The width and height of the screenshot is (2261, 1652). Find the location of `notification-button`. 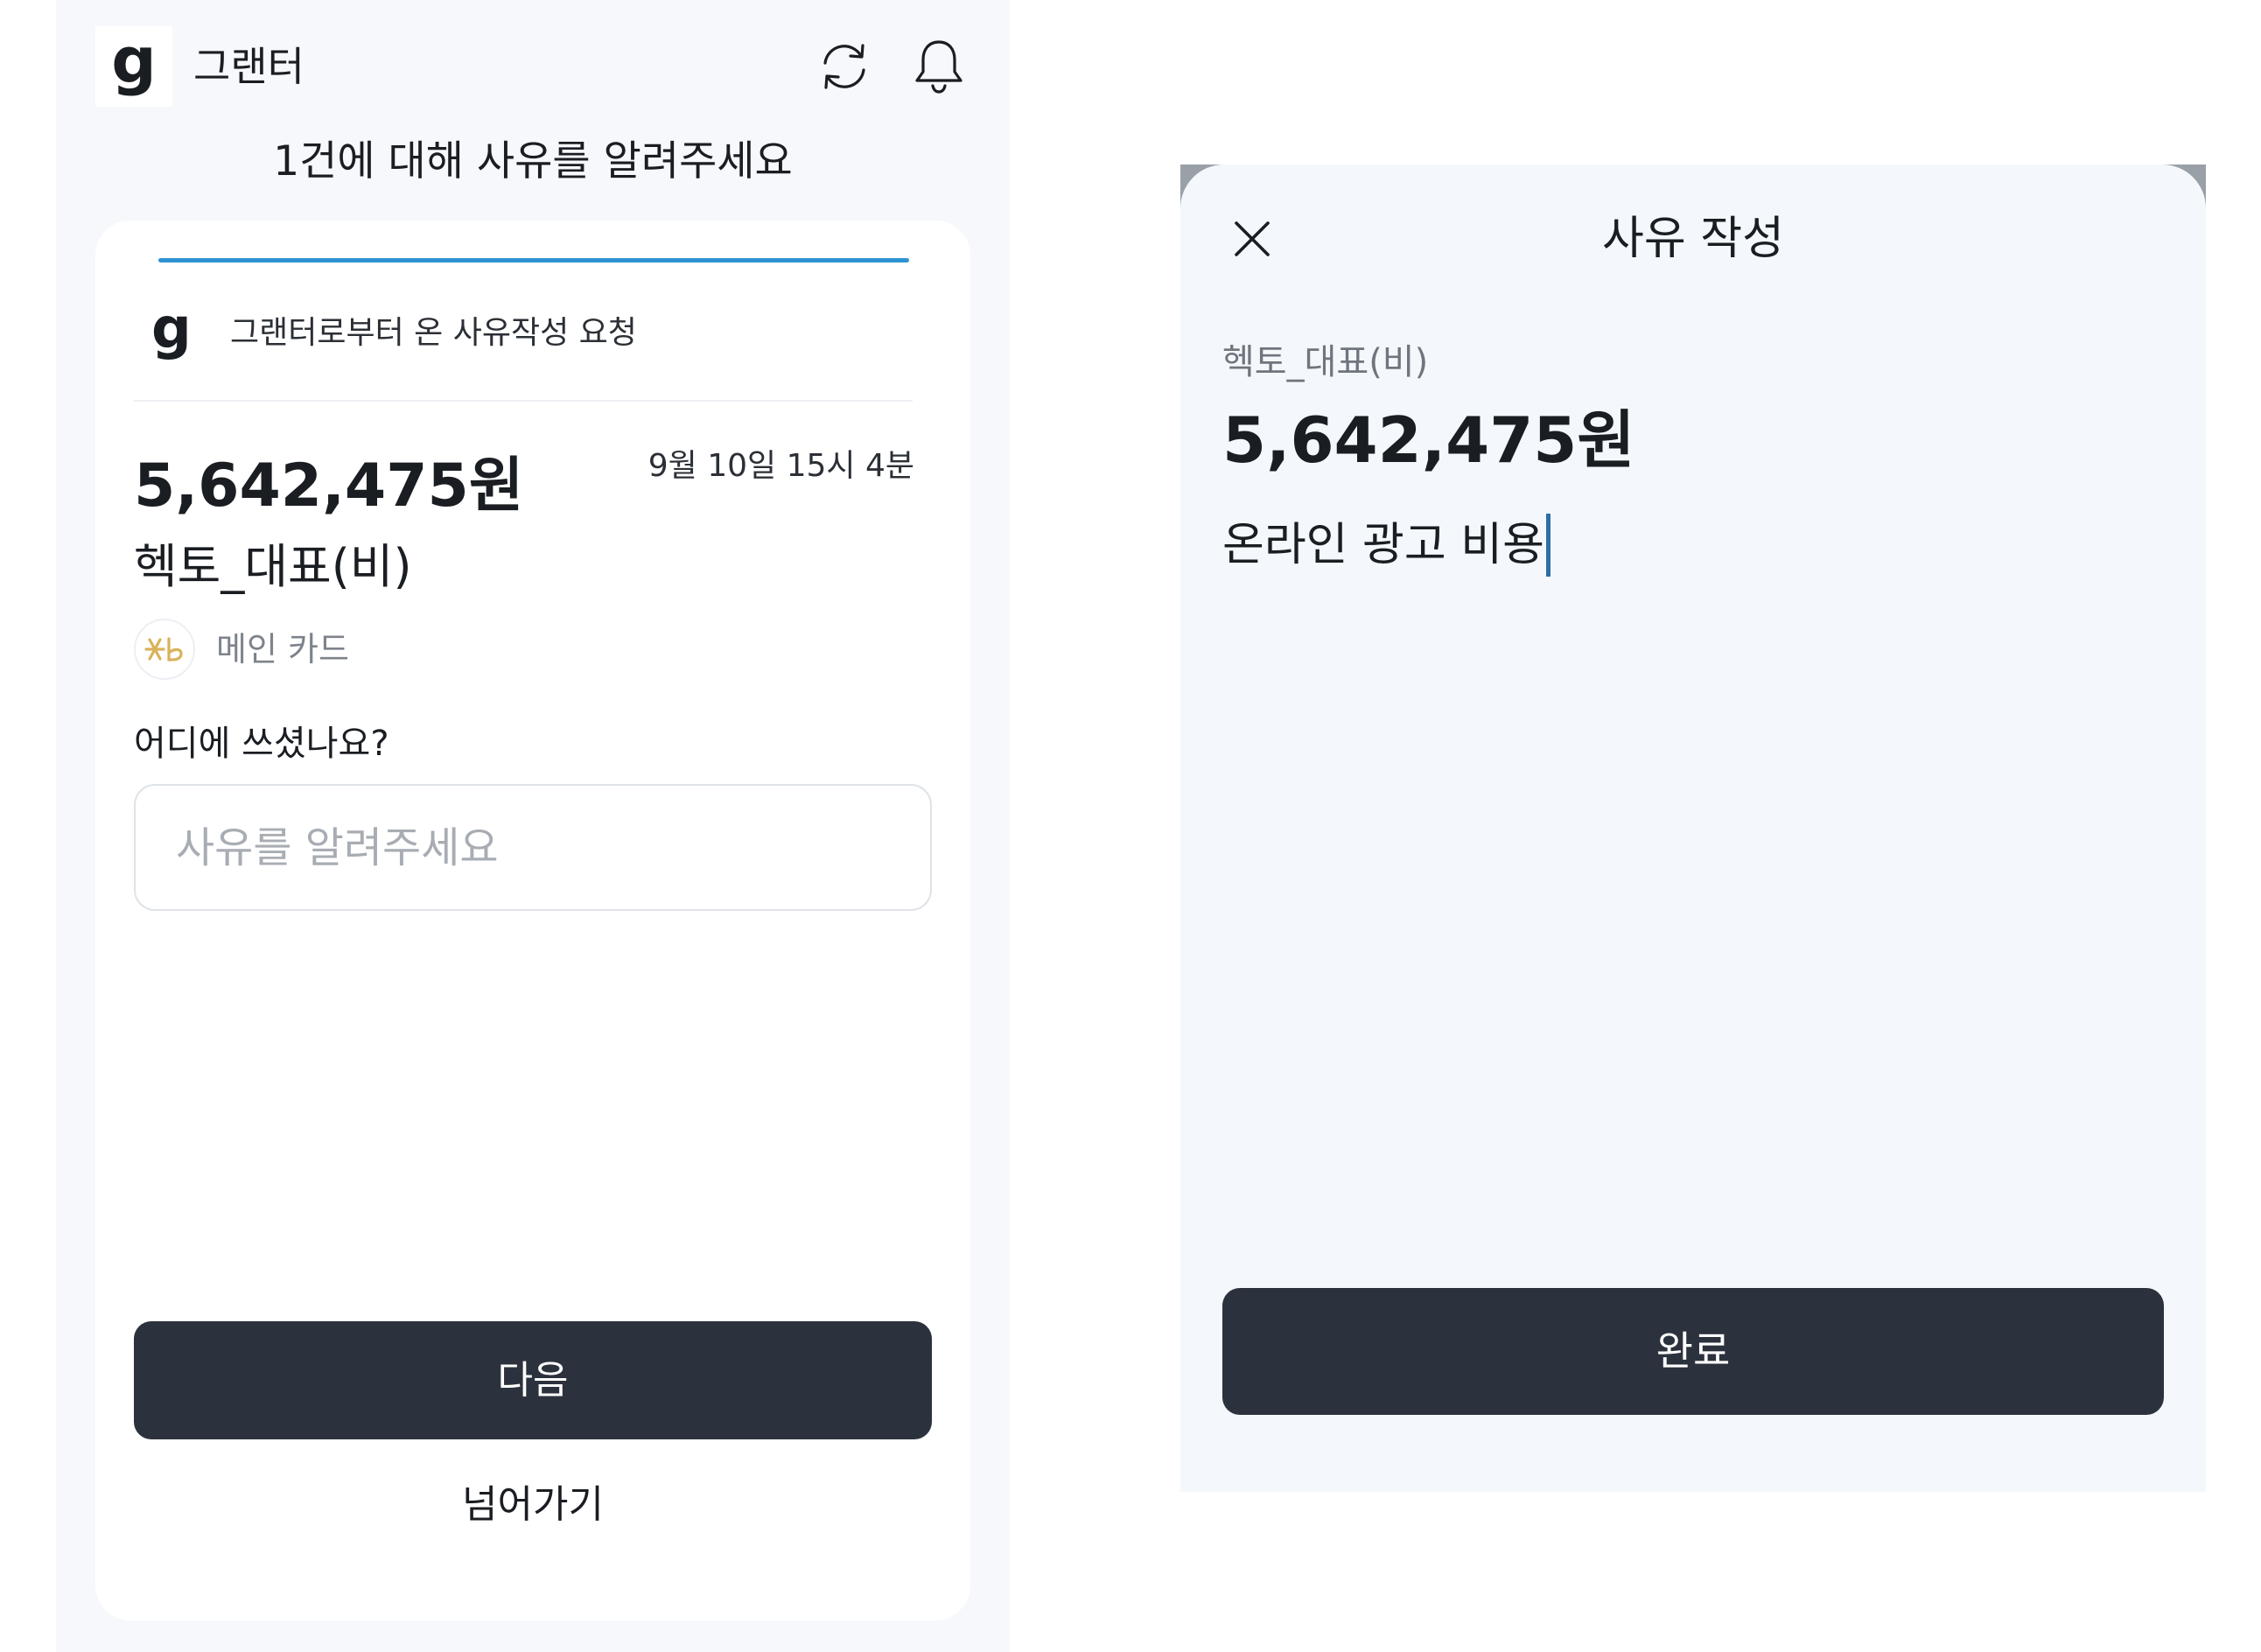

notification-button is located at coordinates (938, 66).